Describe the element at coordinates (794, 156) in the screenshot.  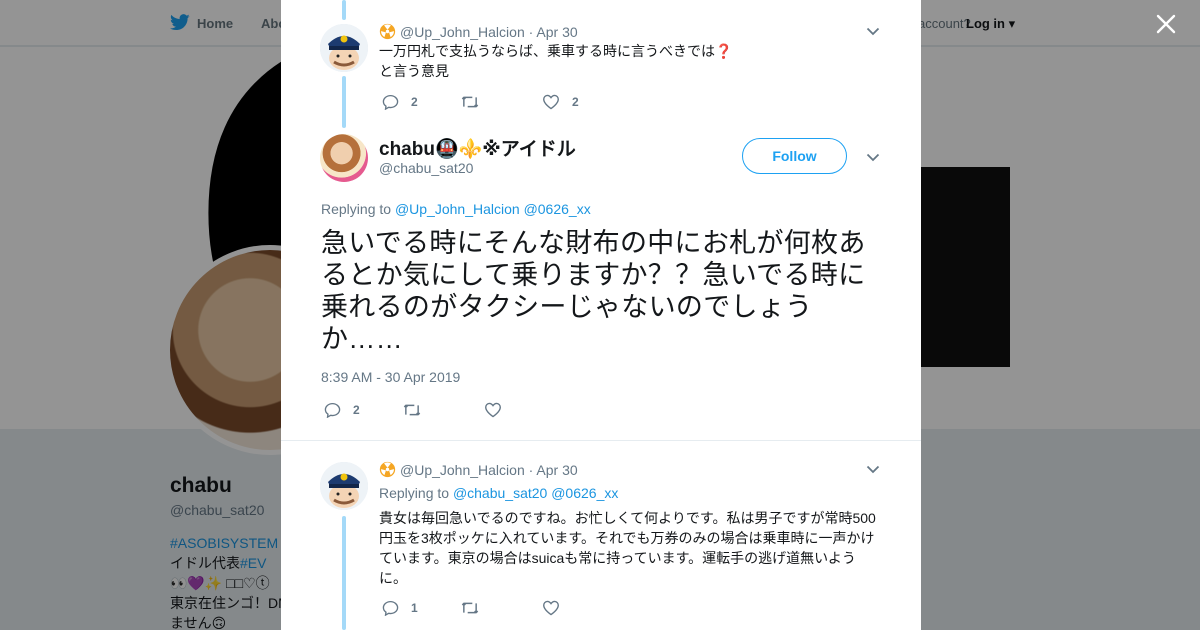
I see `follow-button: Follow` at that location.